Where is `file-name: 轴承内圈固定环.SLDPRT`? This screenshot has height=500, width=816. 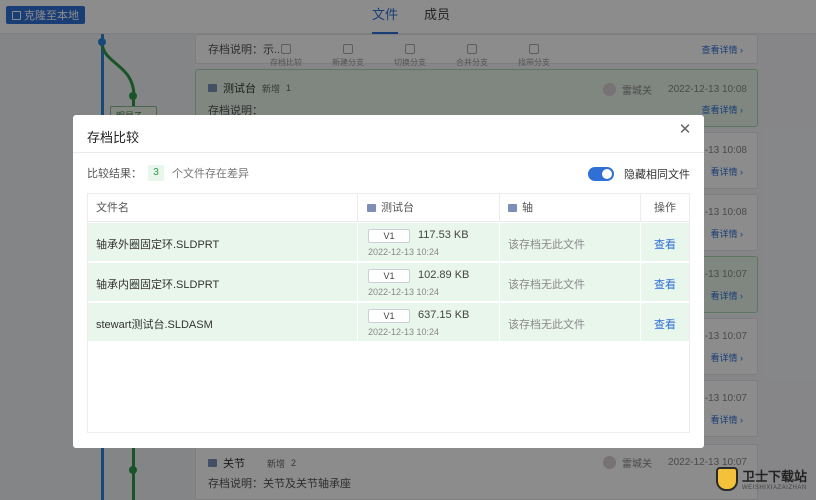
file-name: 轴承内圈固定环.SLDPRT is located at coordinates (158, 285).